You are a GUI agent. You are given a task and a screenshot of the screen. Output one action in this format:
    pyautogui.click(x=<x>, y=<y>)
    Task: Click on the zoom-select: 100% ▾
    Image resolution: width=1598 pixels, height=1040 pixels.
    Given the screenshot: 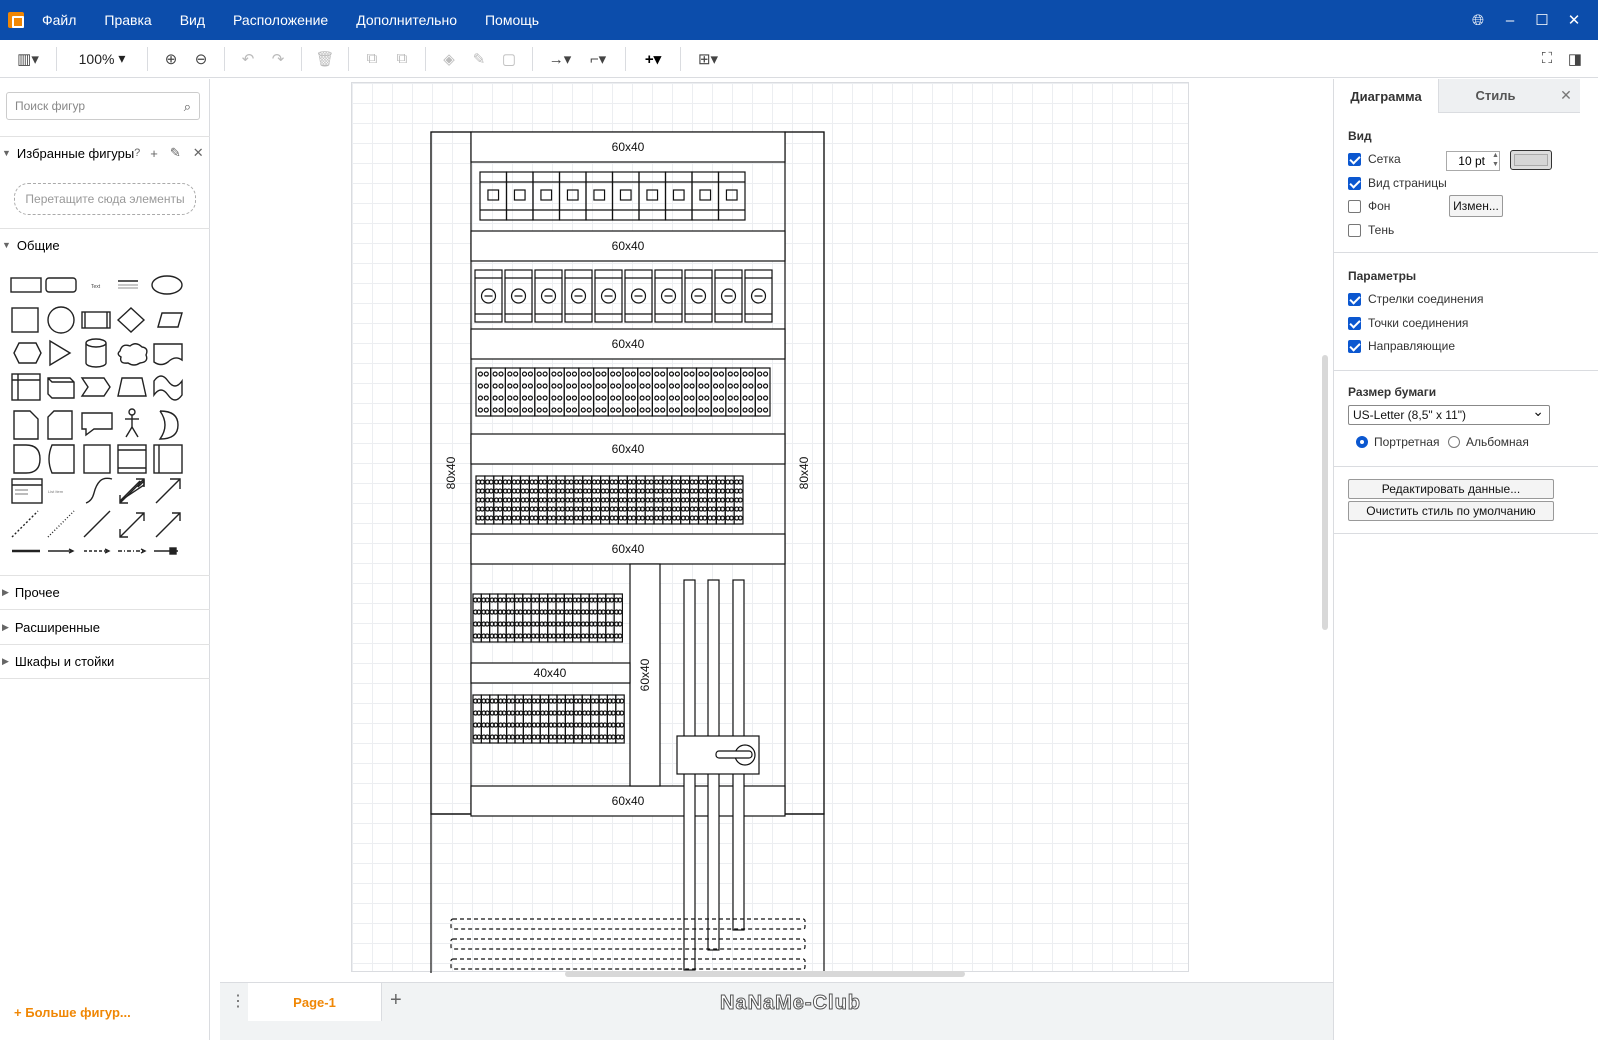 What is the action you would take?
    pyautogui.click(x=102, y=59)
    